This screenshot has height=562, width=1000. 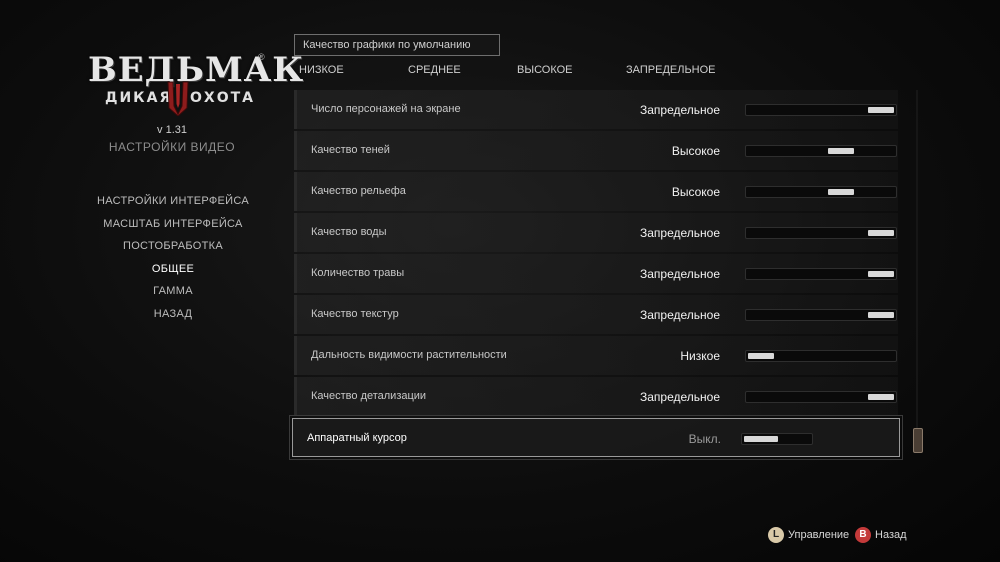 I want to click on toggle-handle, so click(x=761, y=439).